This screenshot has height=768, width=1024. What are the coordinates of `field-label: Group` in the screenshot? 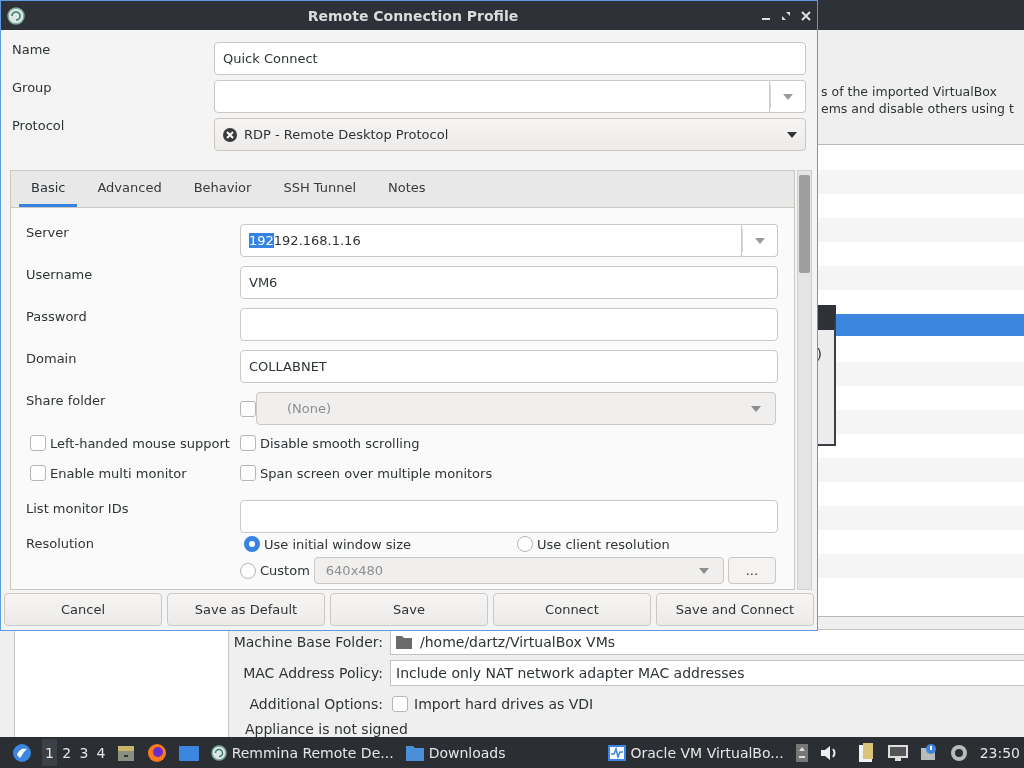 It's located at (32, 87).